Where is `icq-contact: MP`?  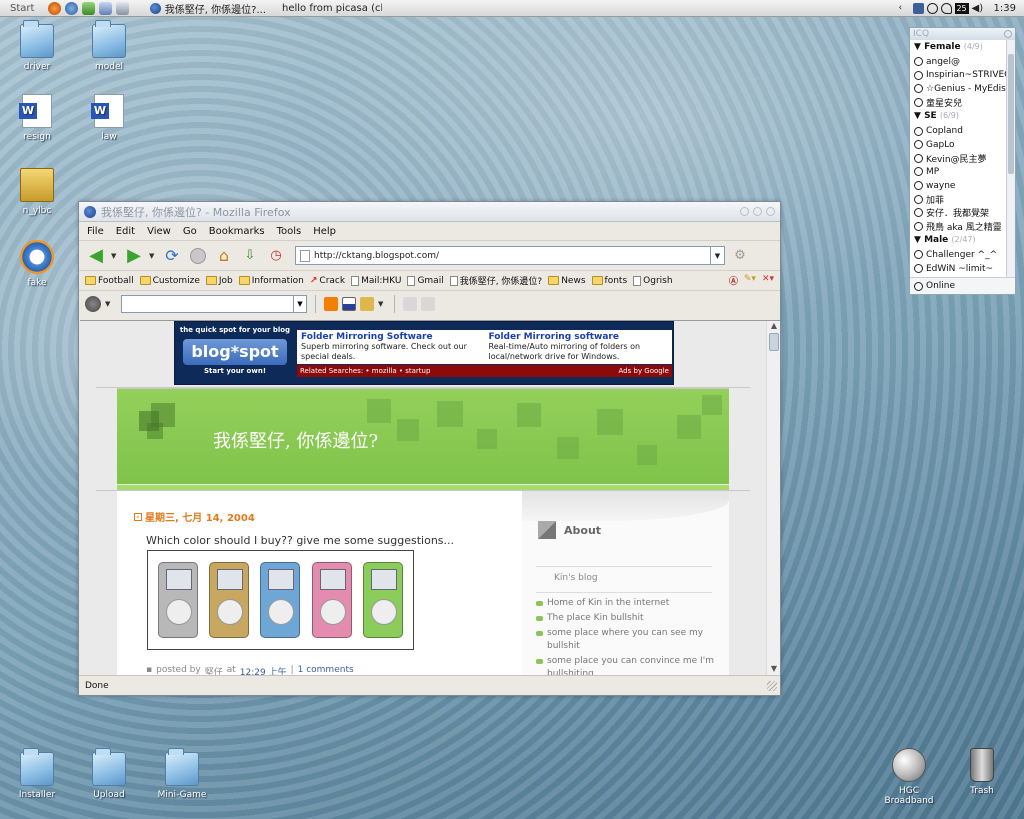
icq-contact: MP is located at coordinates (964, 172).